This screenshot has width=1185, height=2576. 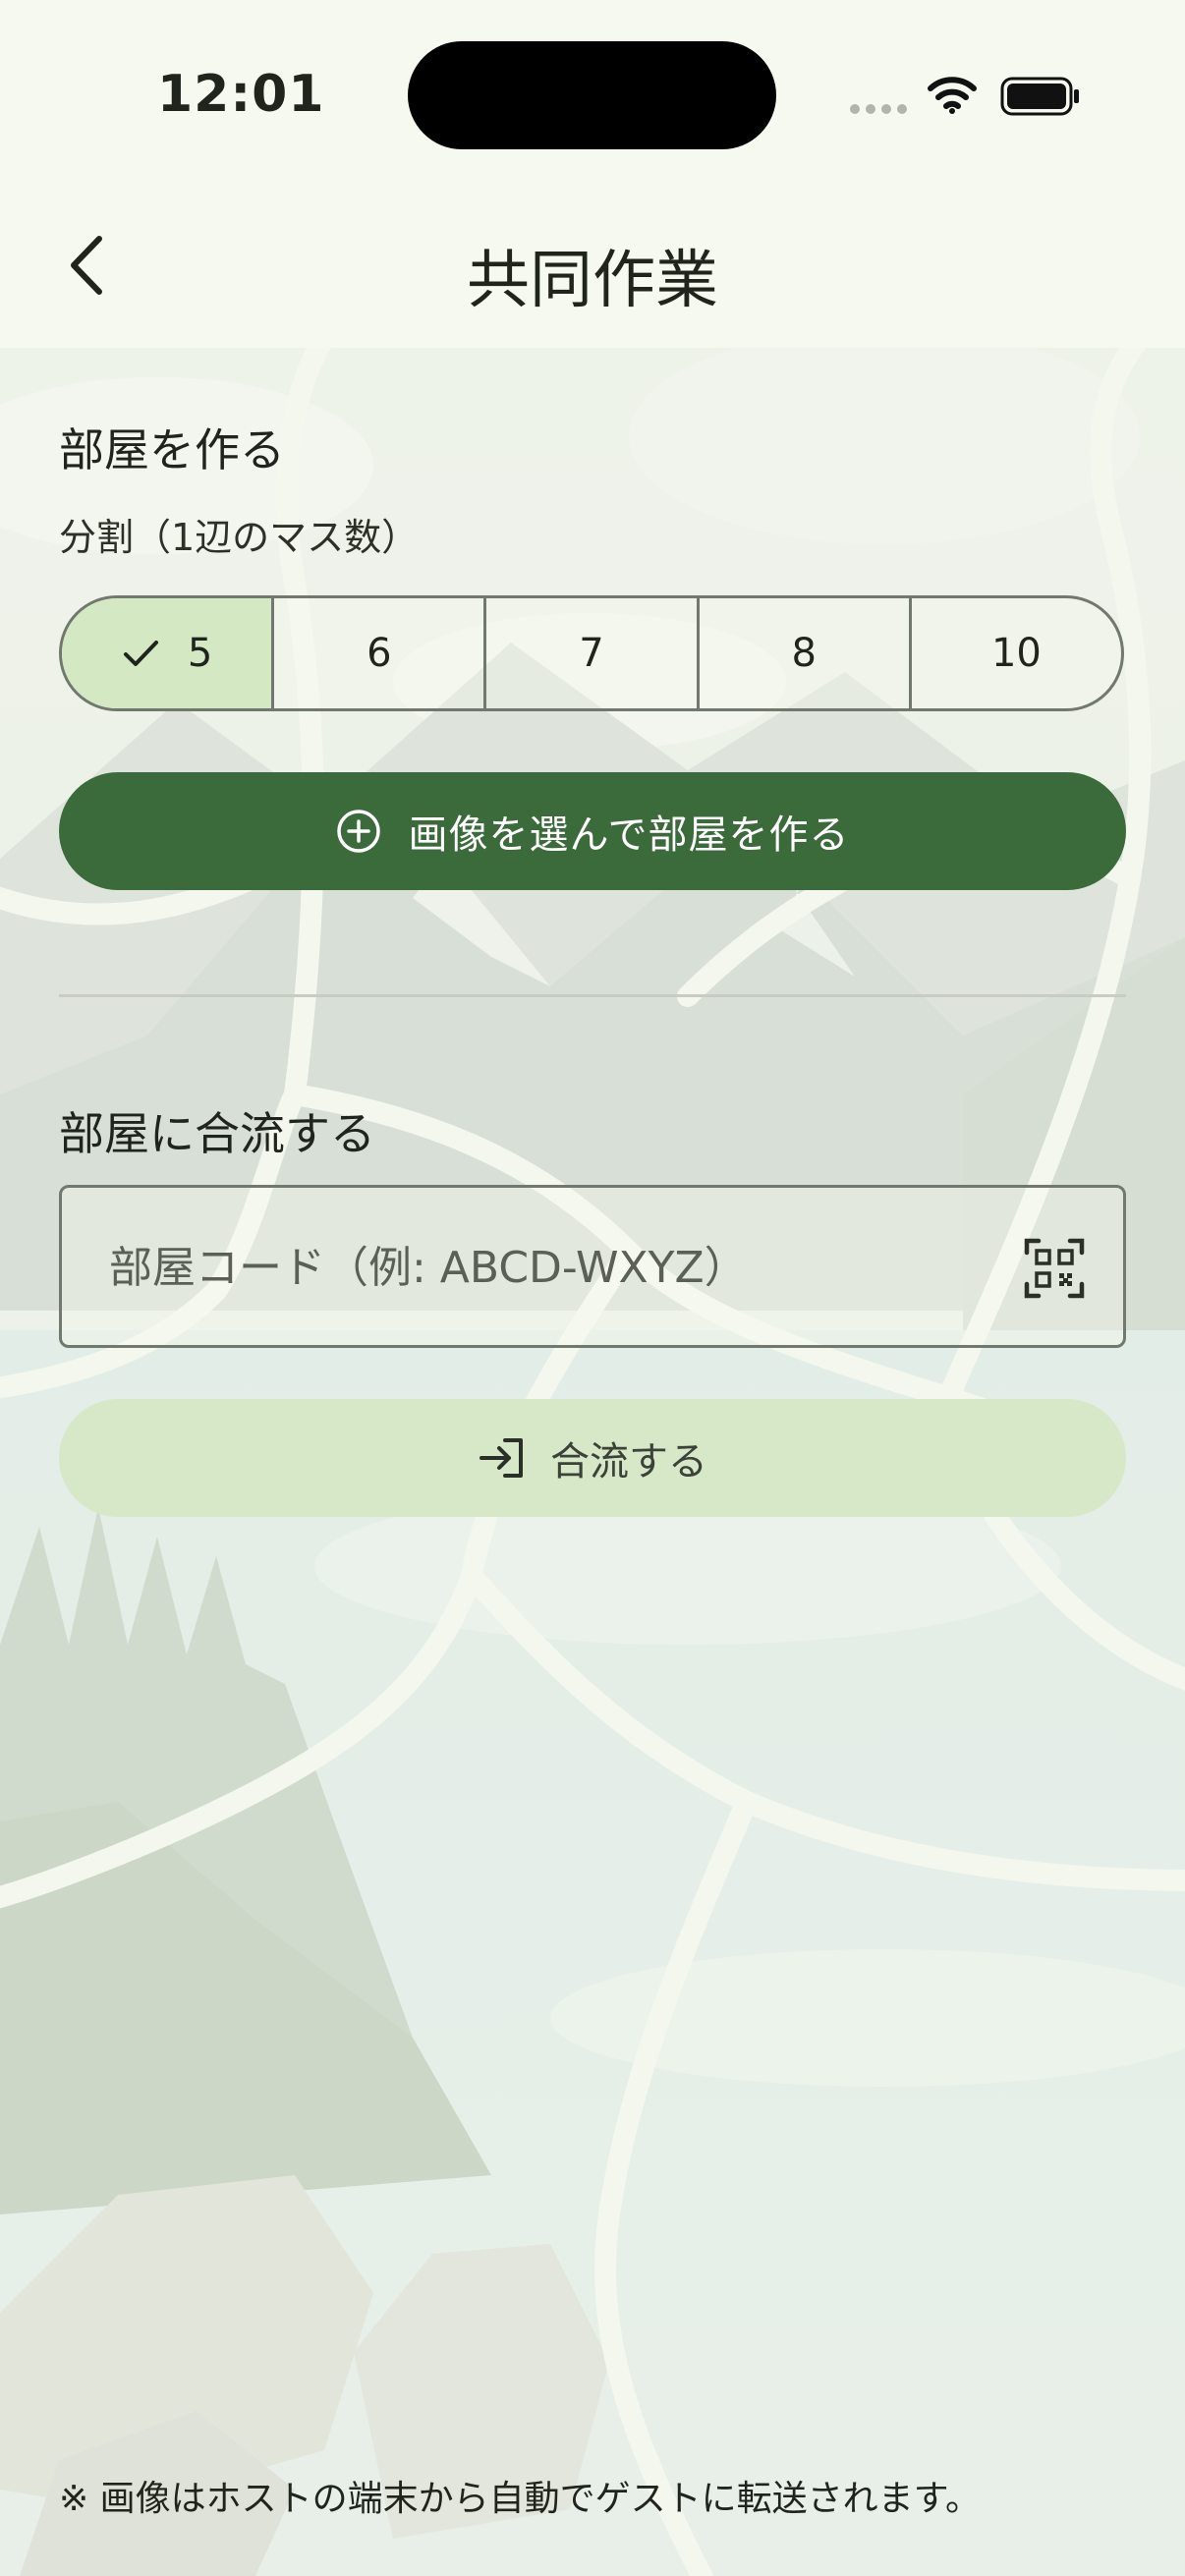 What do you see at coordinates (380, 653) in the screenshot?
I see `split-option-label: 6` at bounding box center [380, 653].